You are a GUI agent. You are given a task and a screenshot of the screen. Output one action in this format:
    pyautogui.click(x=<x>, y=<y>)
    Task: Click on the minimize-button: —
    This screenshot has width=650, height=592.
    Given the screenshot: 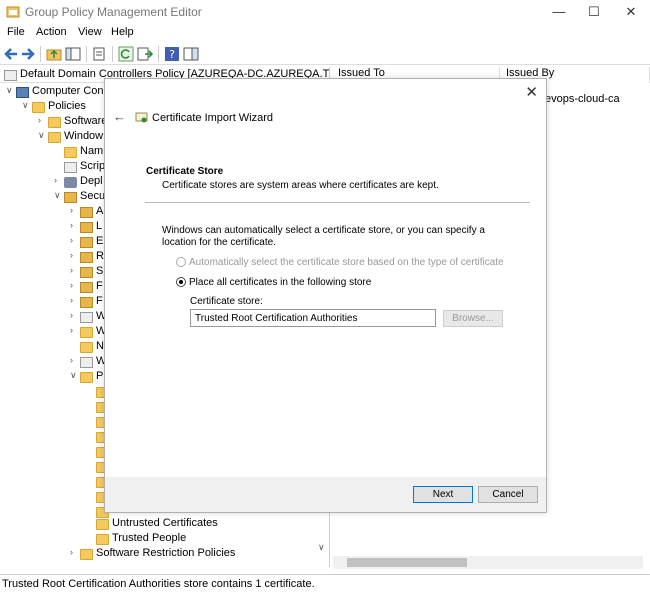 What is the action you would take?
    pyautogui.click(x=559, y=12)
    